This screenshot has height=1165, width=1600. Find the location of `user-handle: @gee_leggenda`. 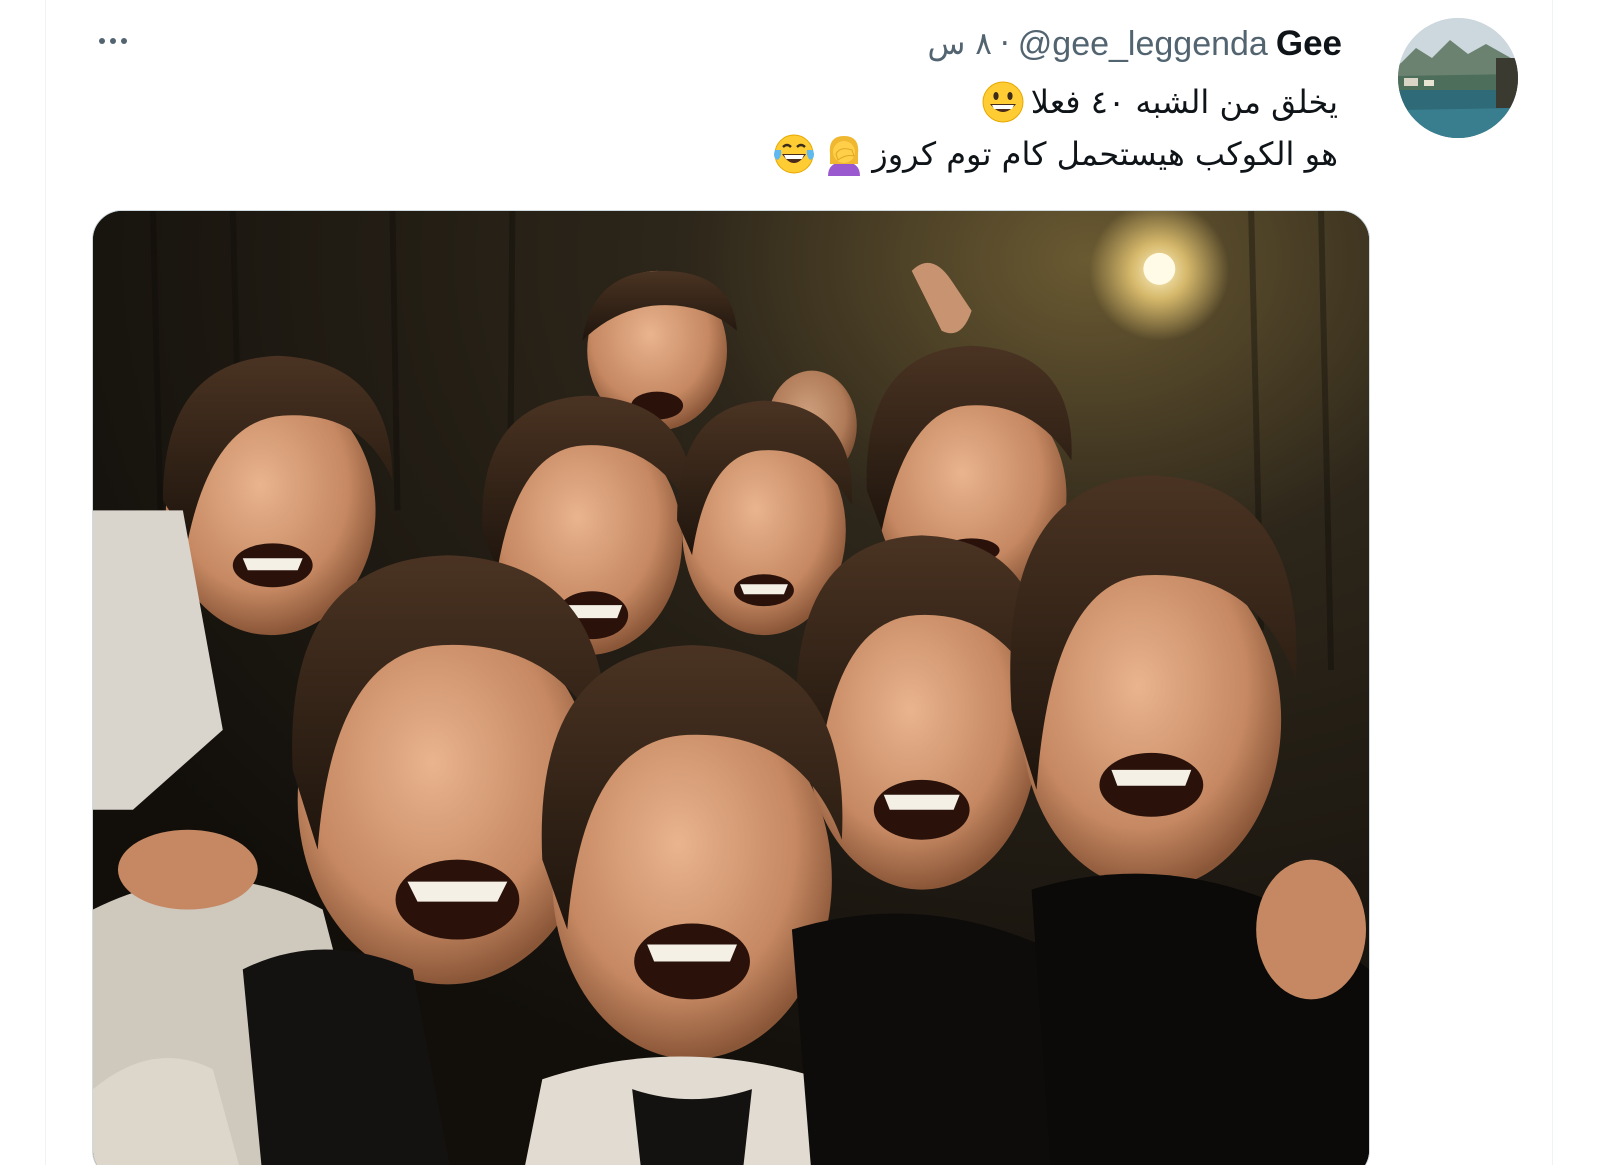

user-handle: @gee_leggenda is located at coordinates (1143, 44).